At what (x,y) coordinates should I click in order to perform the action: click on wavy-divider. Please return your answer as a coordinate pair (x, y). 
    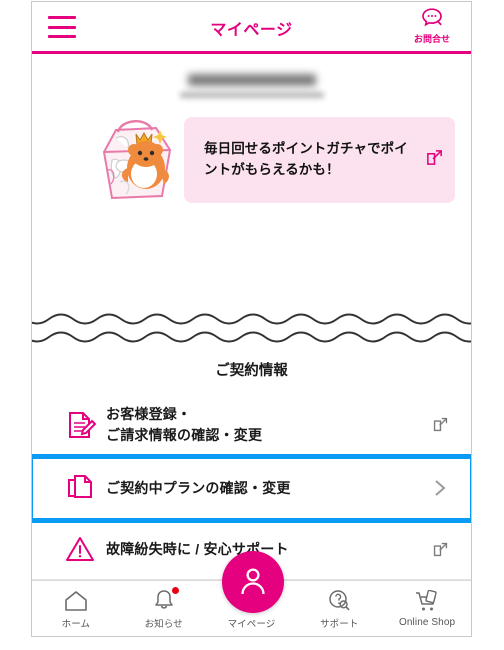
    Looking at the image, I should click on (251, 326).